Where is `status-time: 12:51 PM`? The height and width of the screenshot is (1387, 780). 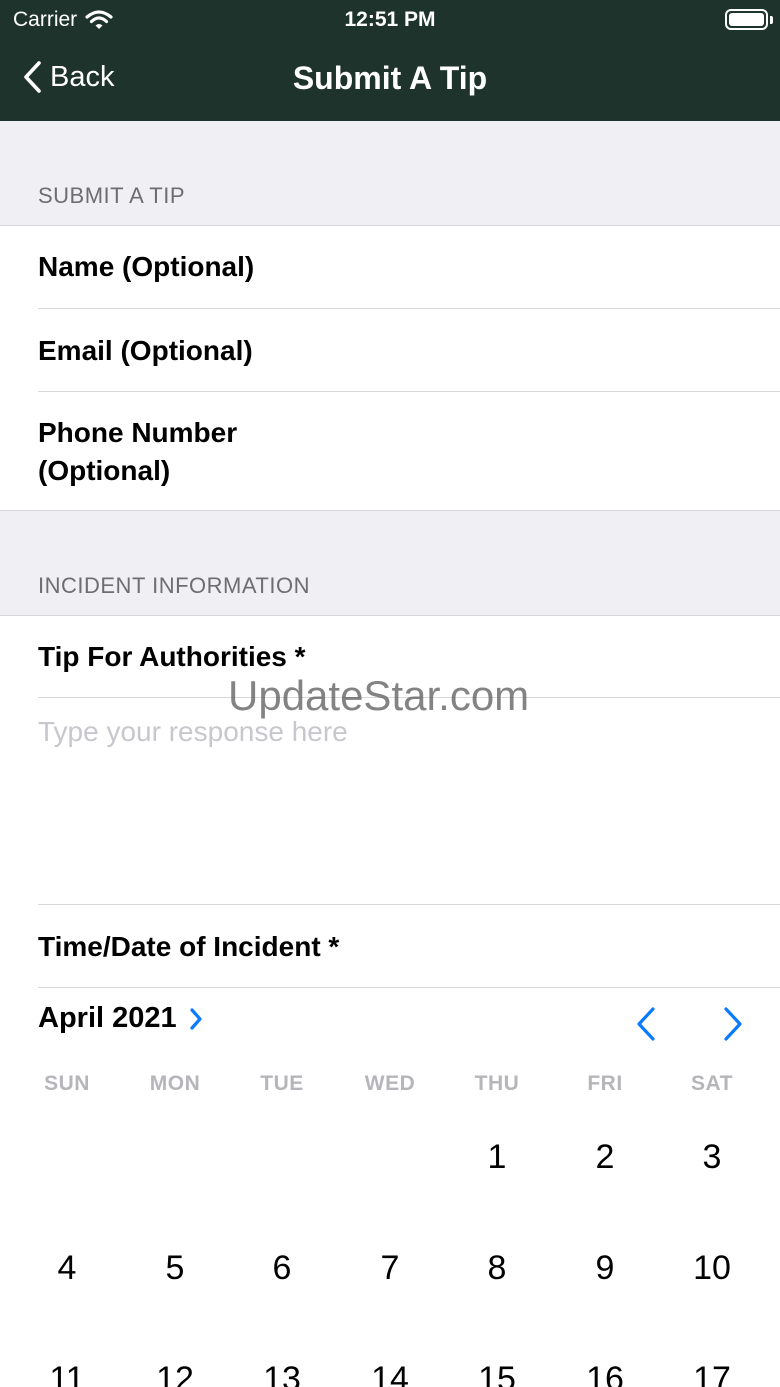
status-time: 12:51 PM is located at coordinates (390, 19).